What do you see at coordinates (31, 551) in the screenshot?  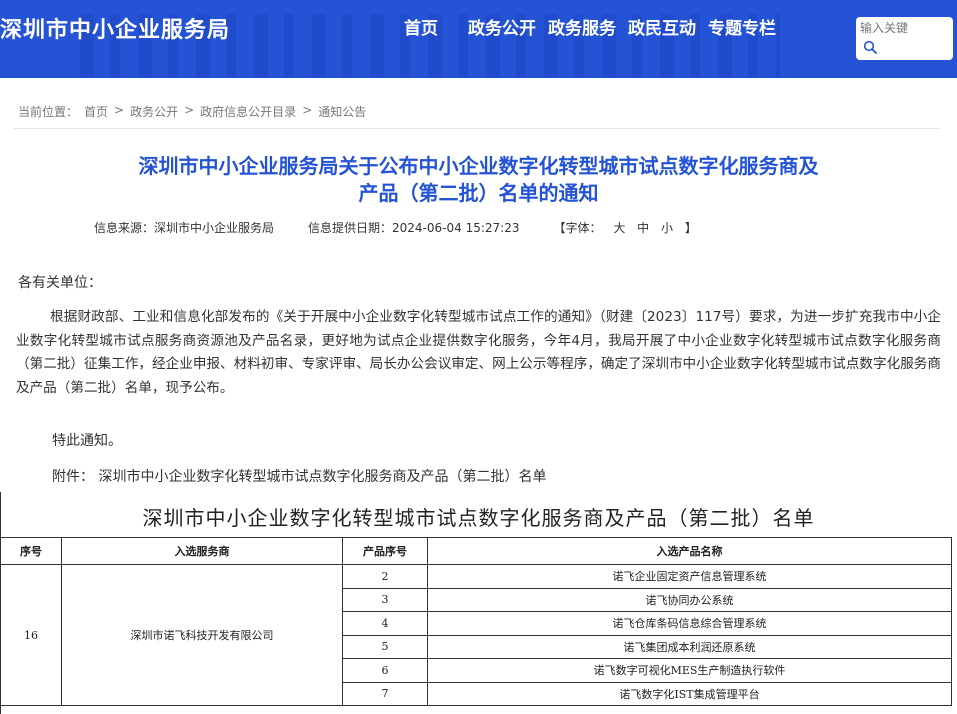 I see `column-header-index: 序号` at bounding box center [31, 551].